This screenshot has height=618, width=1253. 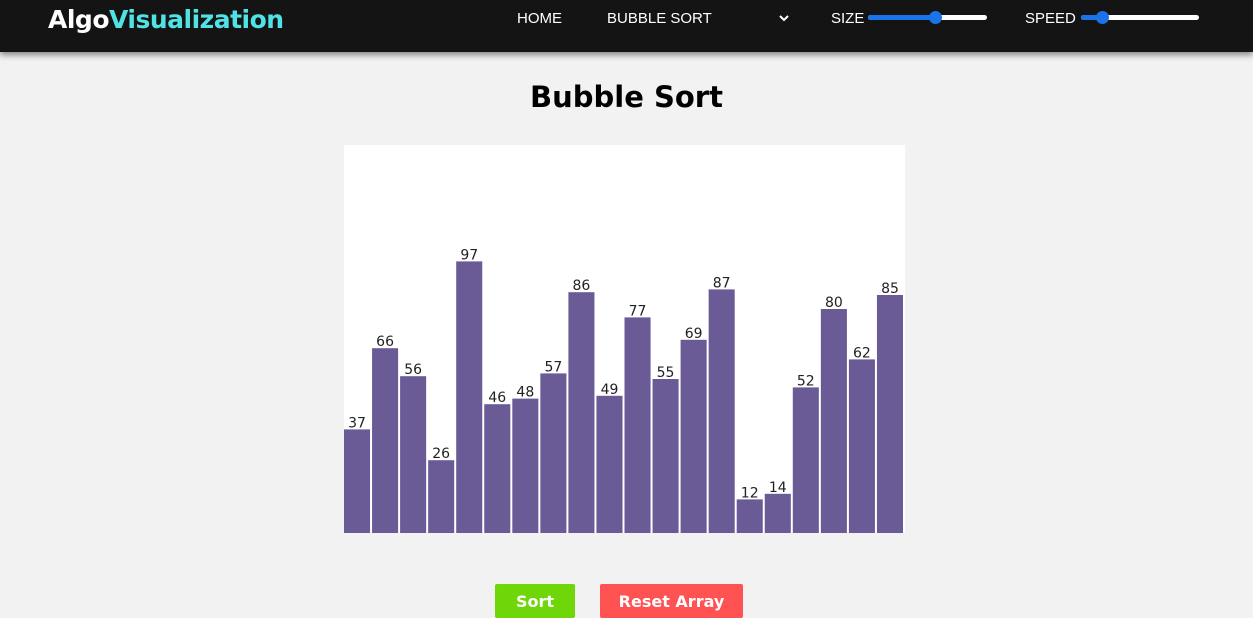 I want to click on brand-part-1: Algo, so click(x=79, y=19).